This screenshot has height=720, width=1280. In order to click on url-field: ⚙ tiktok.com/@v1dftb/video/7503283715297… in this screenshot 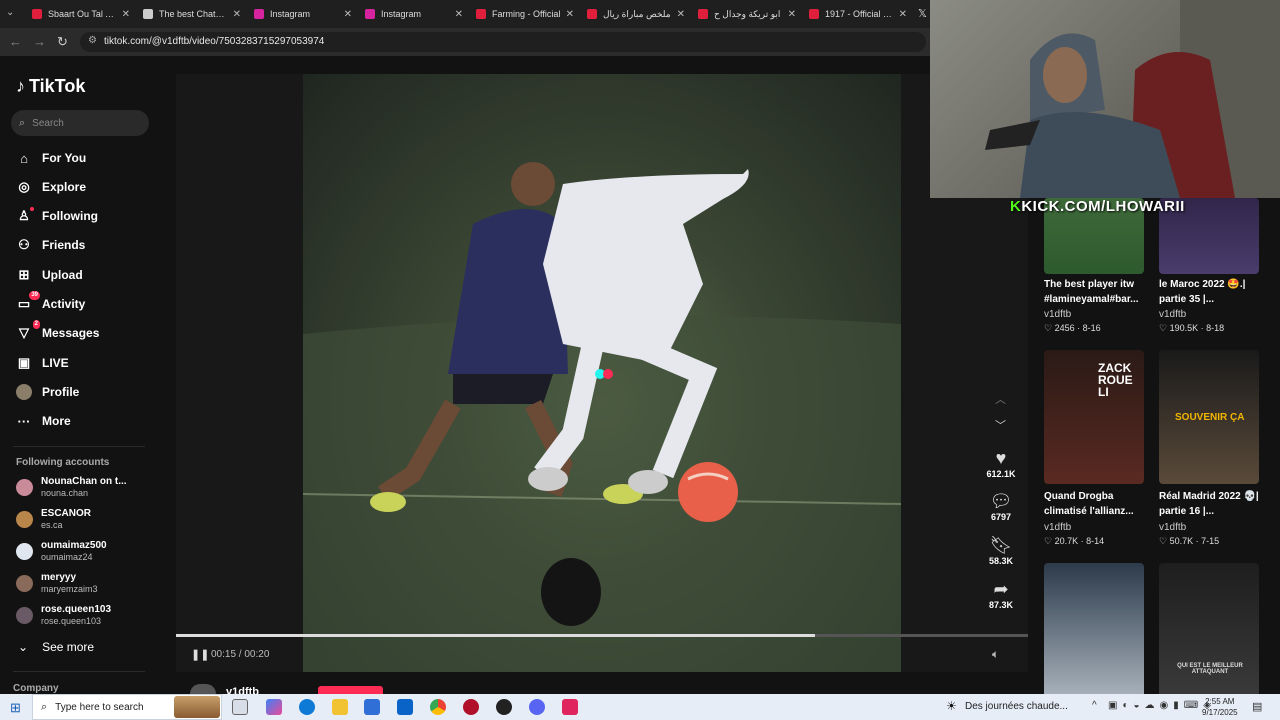, I will do `click(503, 42)`.